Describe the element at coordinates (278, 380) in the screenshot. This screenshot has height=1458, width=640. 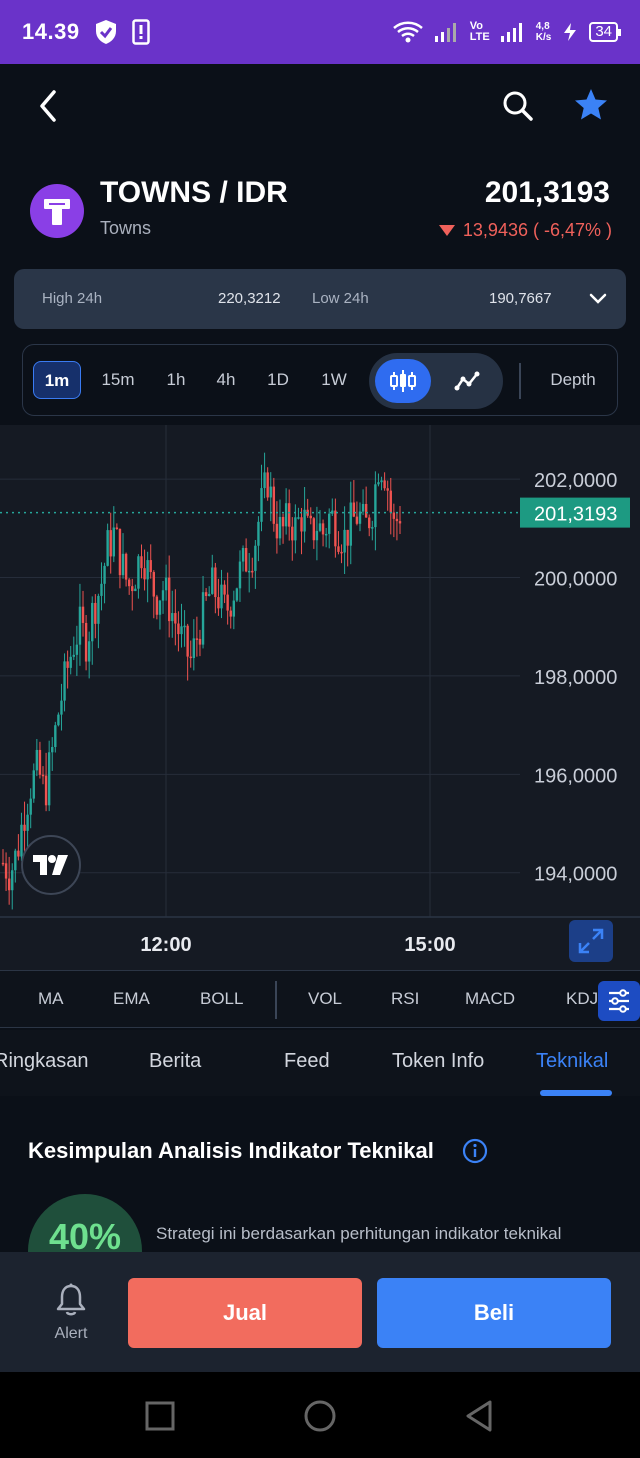
I see `interval-1d: 1D` at that location.